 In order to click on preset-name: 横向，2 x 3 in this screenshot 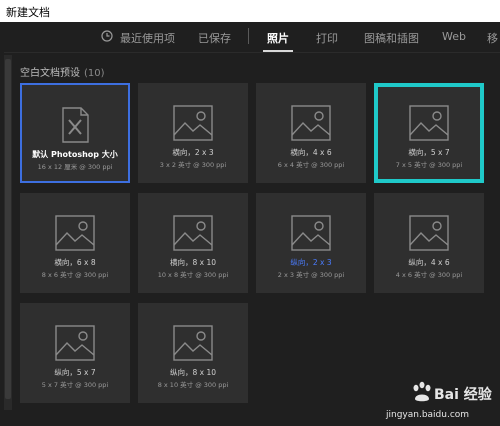, I will do `click(193, 152)`.